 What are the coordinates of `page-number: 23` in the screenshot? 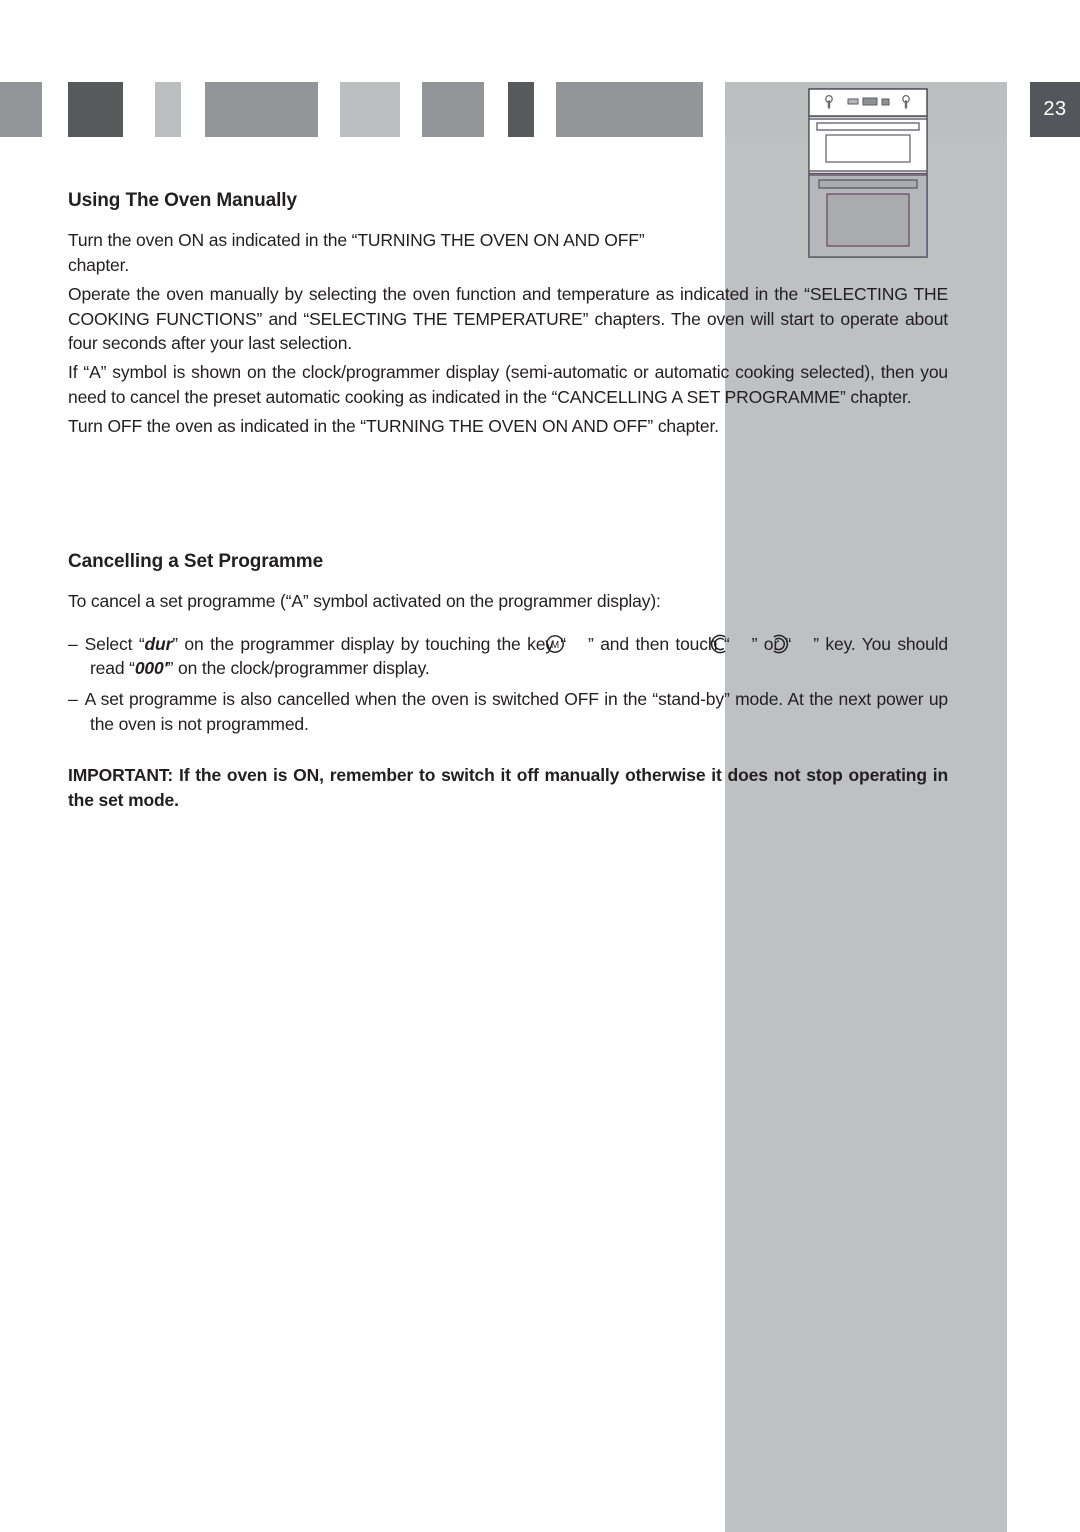 It's located at (1055, 109).